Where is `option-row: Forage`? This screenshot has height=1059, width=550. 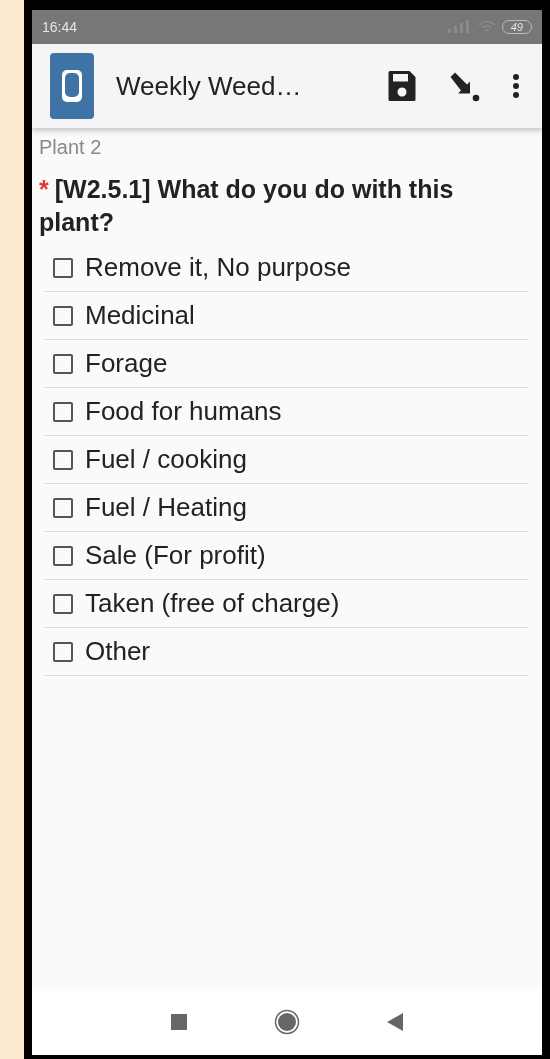
option-row: Forage is located at coordinates (287, 364).